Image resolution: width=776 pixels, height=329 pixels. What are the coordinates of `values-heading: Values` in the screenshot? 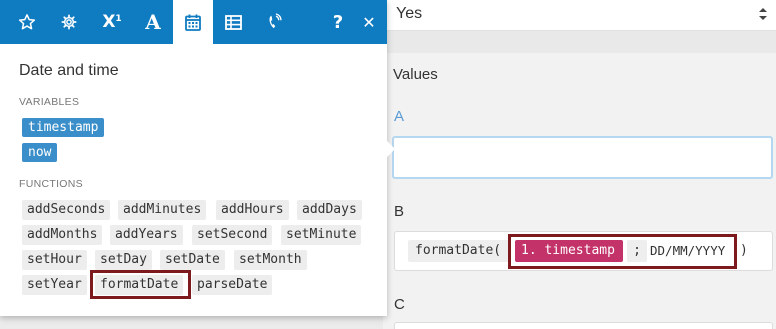 It's located at (415, 74).